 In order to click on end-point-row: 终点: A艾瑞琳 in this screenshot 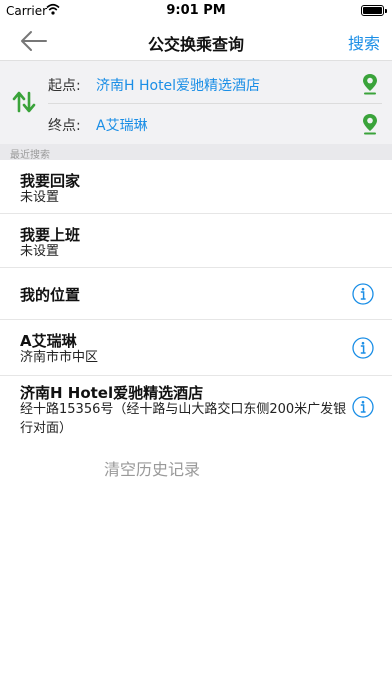, I will do `click(215, 123)`.